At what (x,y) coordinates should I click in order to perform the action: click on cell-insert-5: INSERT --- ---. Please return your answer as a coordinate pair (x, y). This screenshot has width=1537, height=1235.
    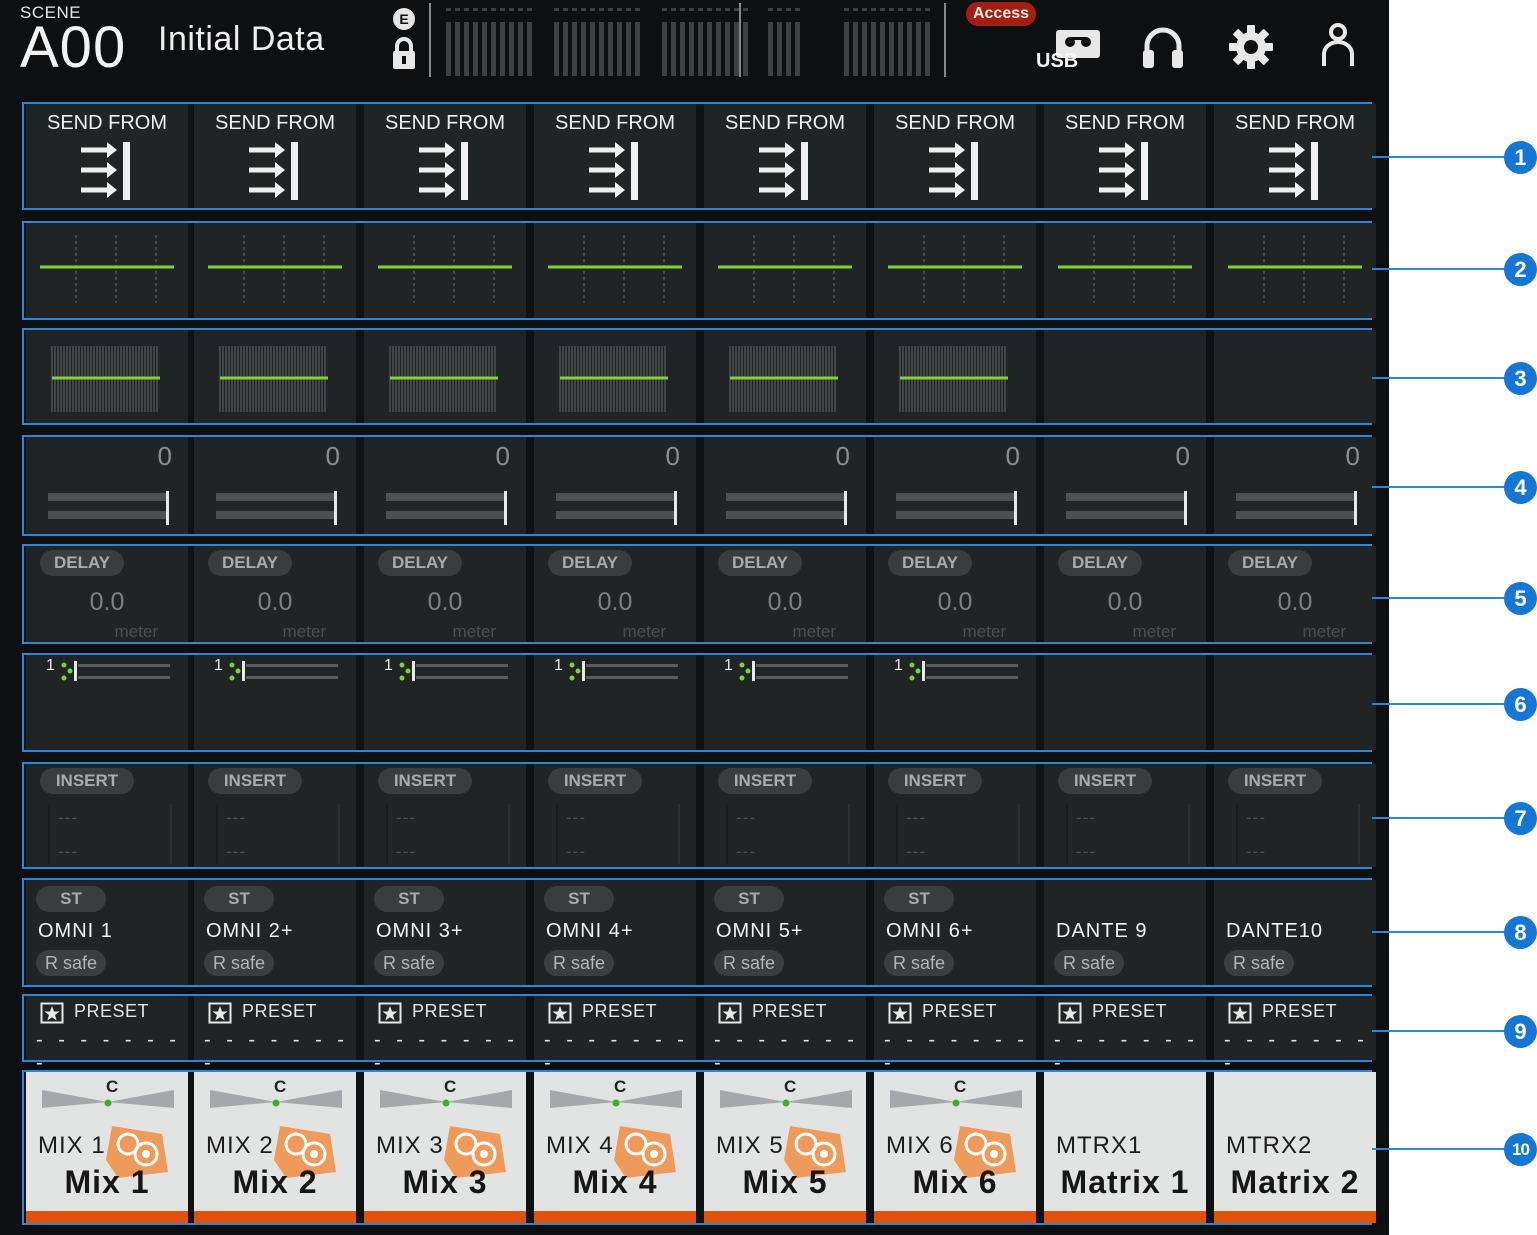
    Looking at the image, I should click on (785, 815).